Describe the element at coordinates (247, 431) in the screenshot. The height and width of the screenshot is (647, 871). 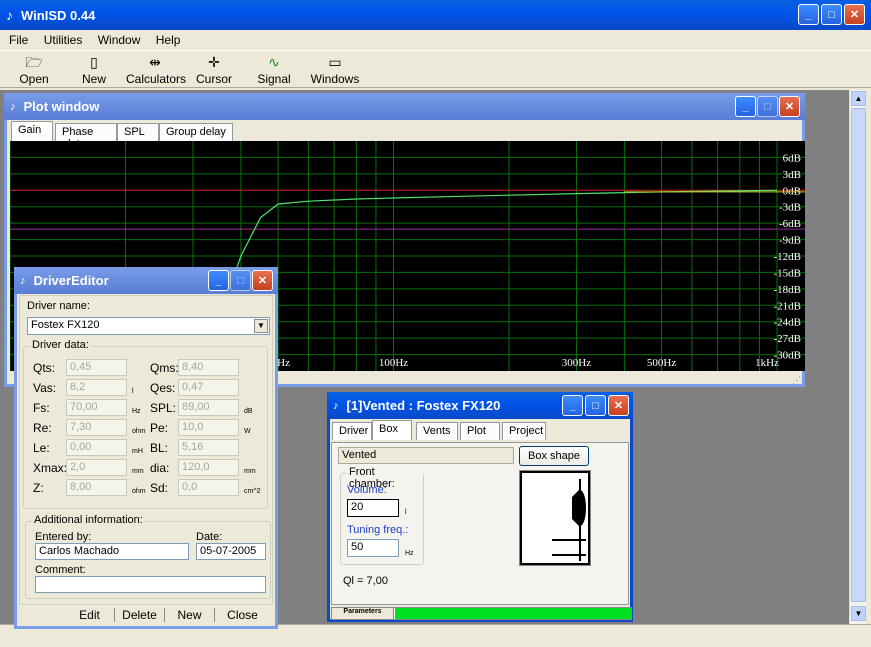
I see `pe-unit: W` at that location.